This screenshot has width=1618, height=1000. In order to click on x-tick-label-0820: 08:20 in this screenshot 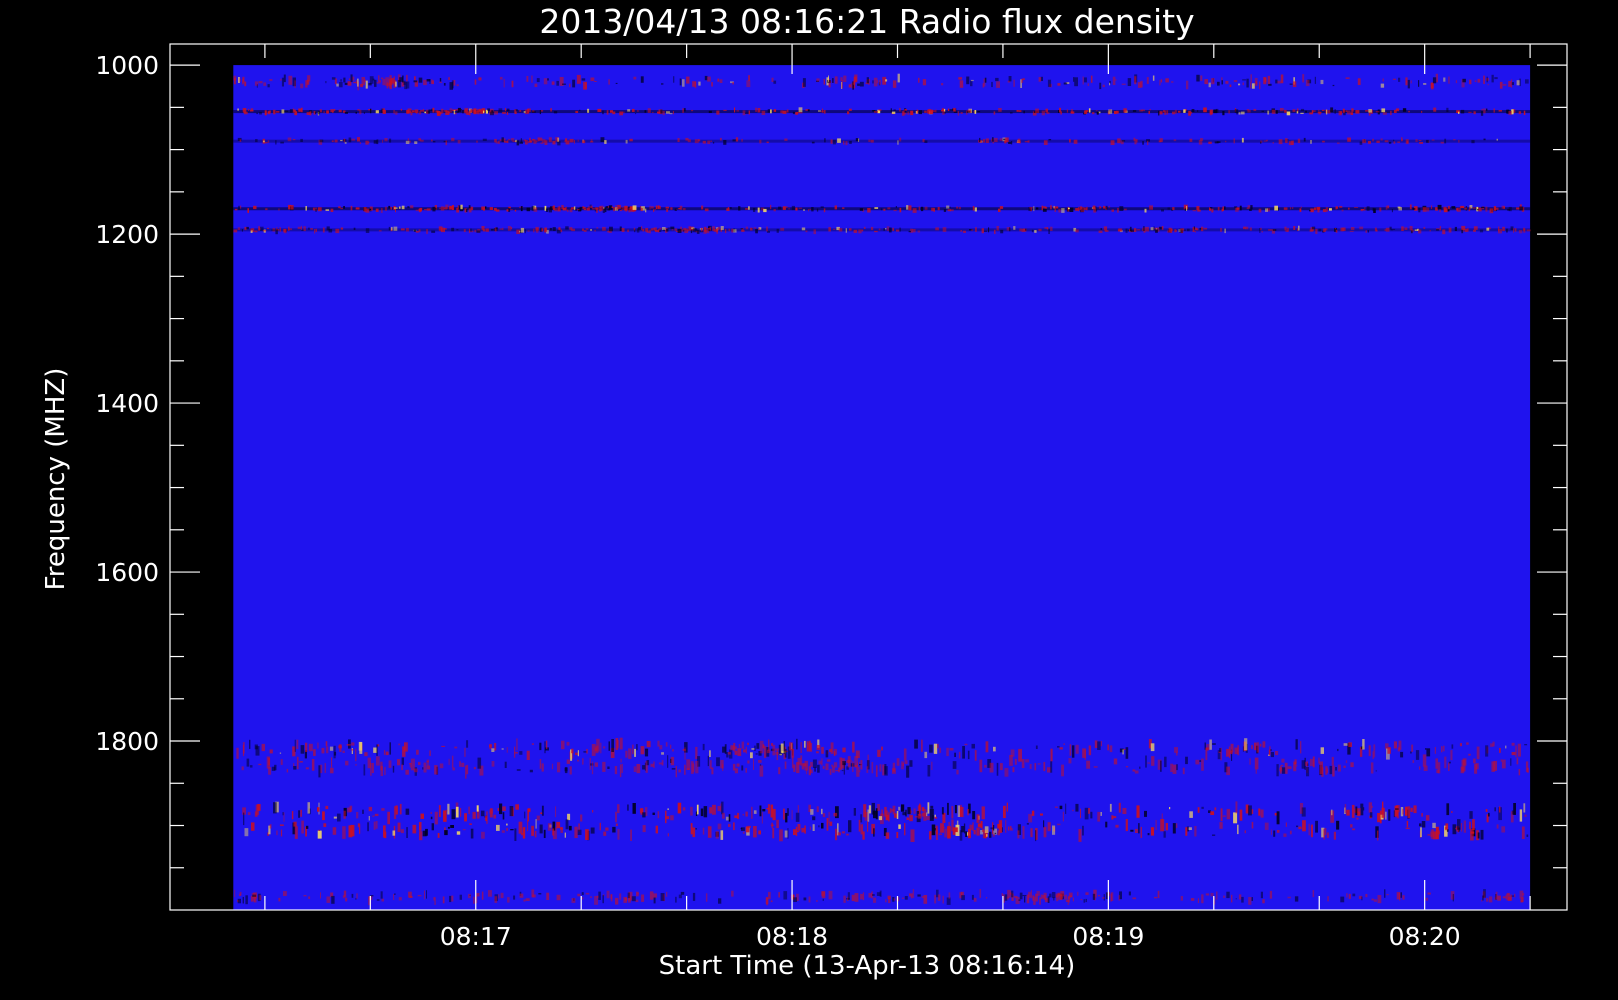, I will do `click(1425, 936)`.